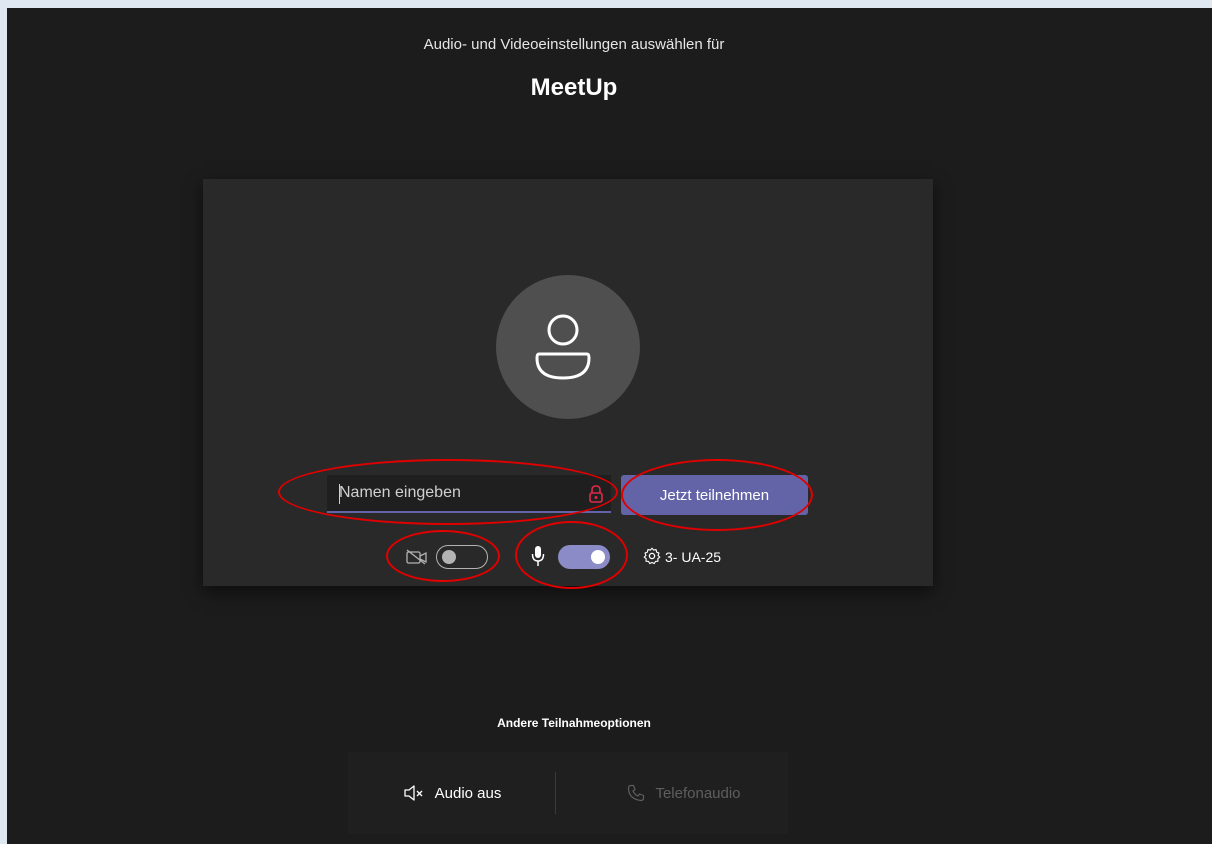 This screenshot has width=1212, height=844. Describe the element at coordinates (636, 793) in the screenshot. I see `phone-icon` at that location.